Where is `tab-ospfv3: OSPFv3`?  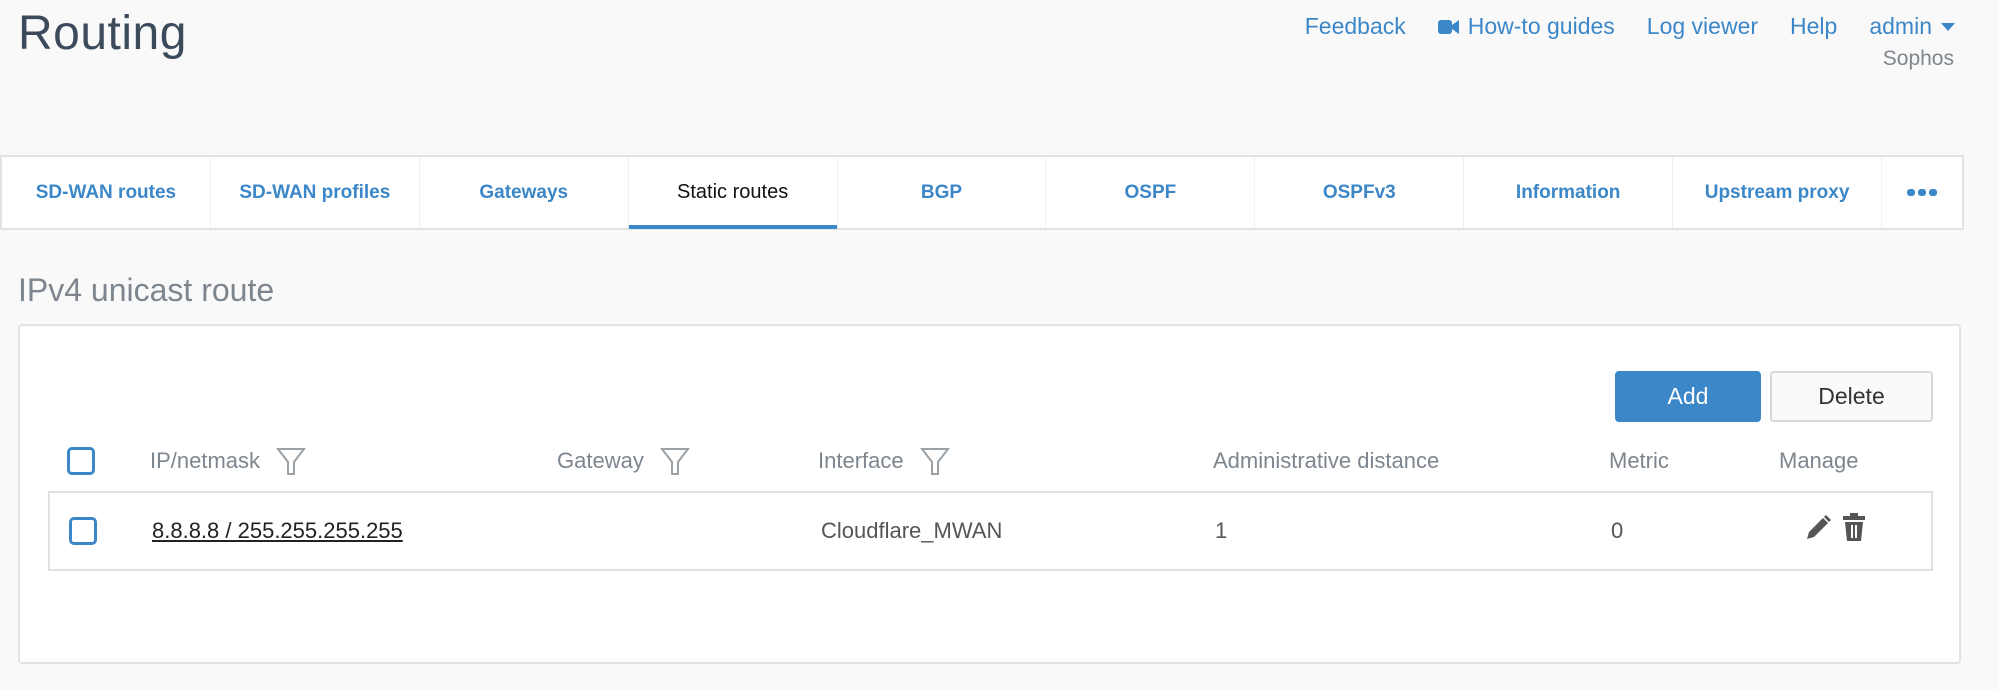 tab-ospfv3: OSPFv3 is located at coordinates (1360, 192).